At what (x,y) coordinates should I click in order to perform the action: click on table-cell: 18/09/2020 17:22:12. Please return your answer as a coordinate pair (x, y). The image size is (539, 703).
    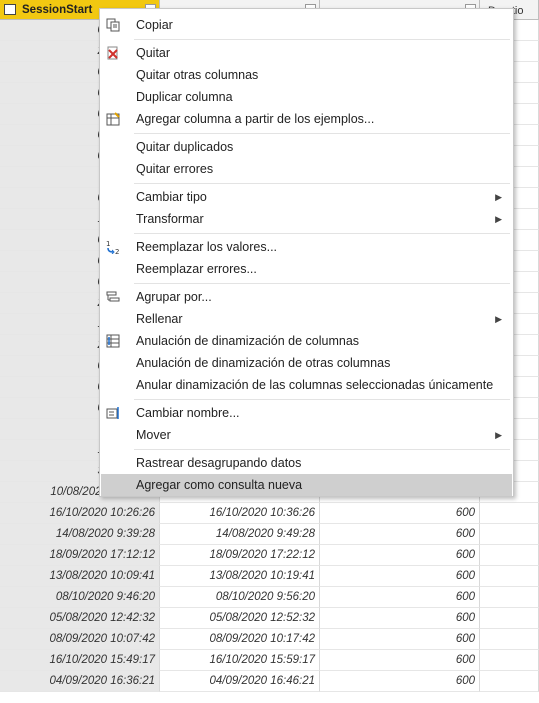
    Looking at the image, I should click on (240, 555).